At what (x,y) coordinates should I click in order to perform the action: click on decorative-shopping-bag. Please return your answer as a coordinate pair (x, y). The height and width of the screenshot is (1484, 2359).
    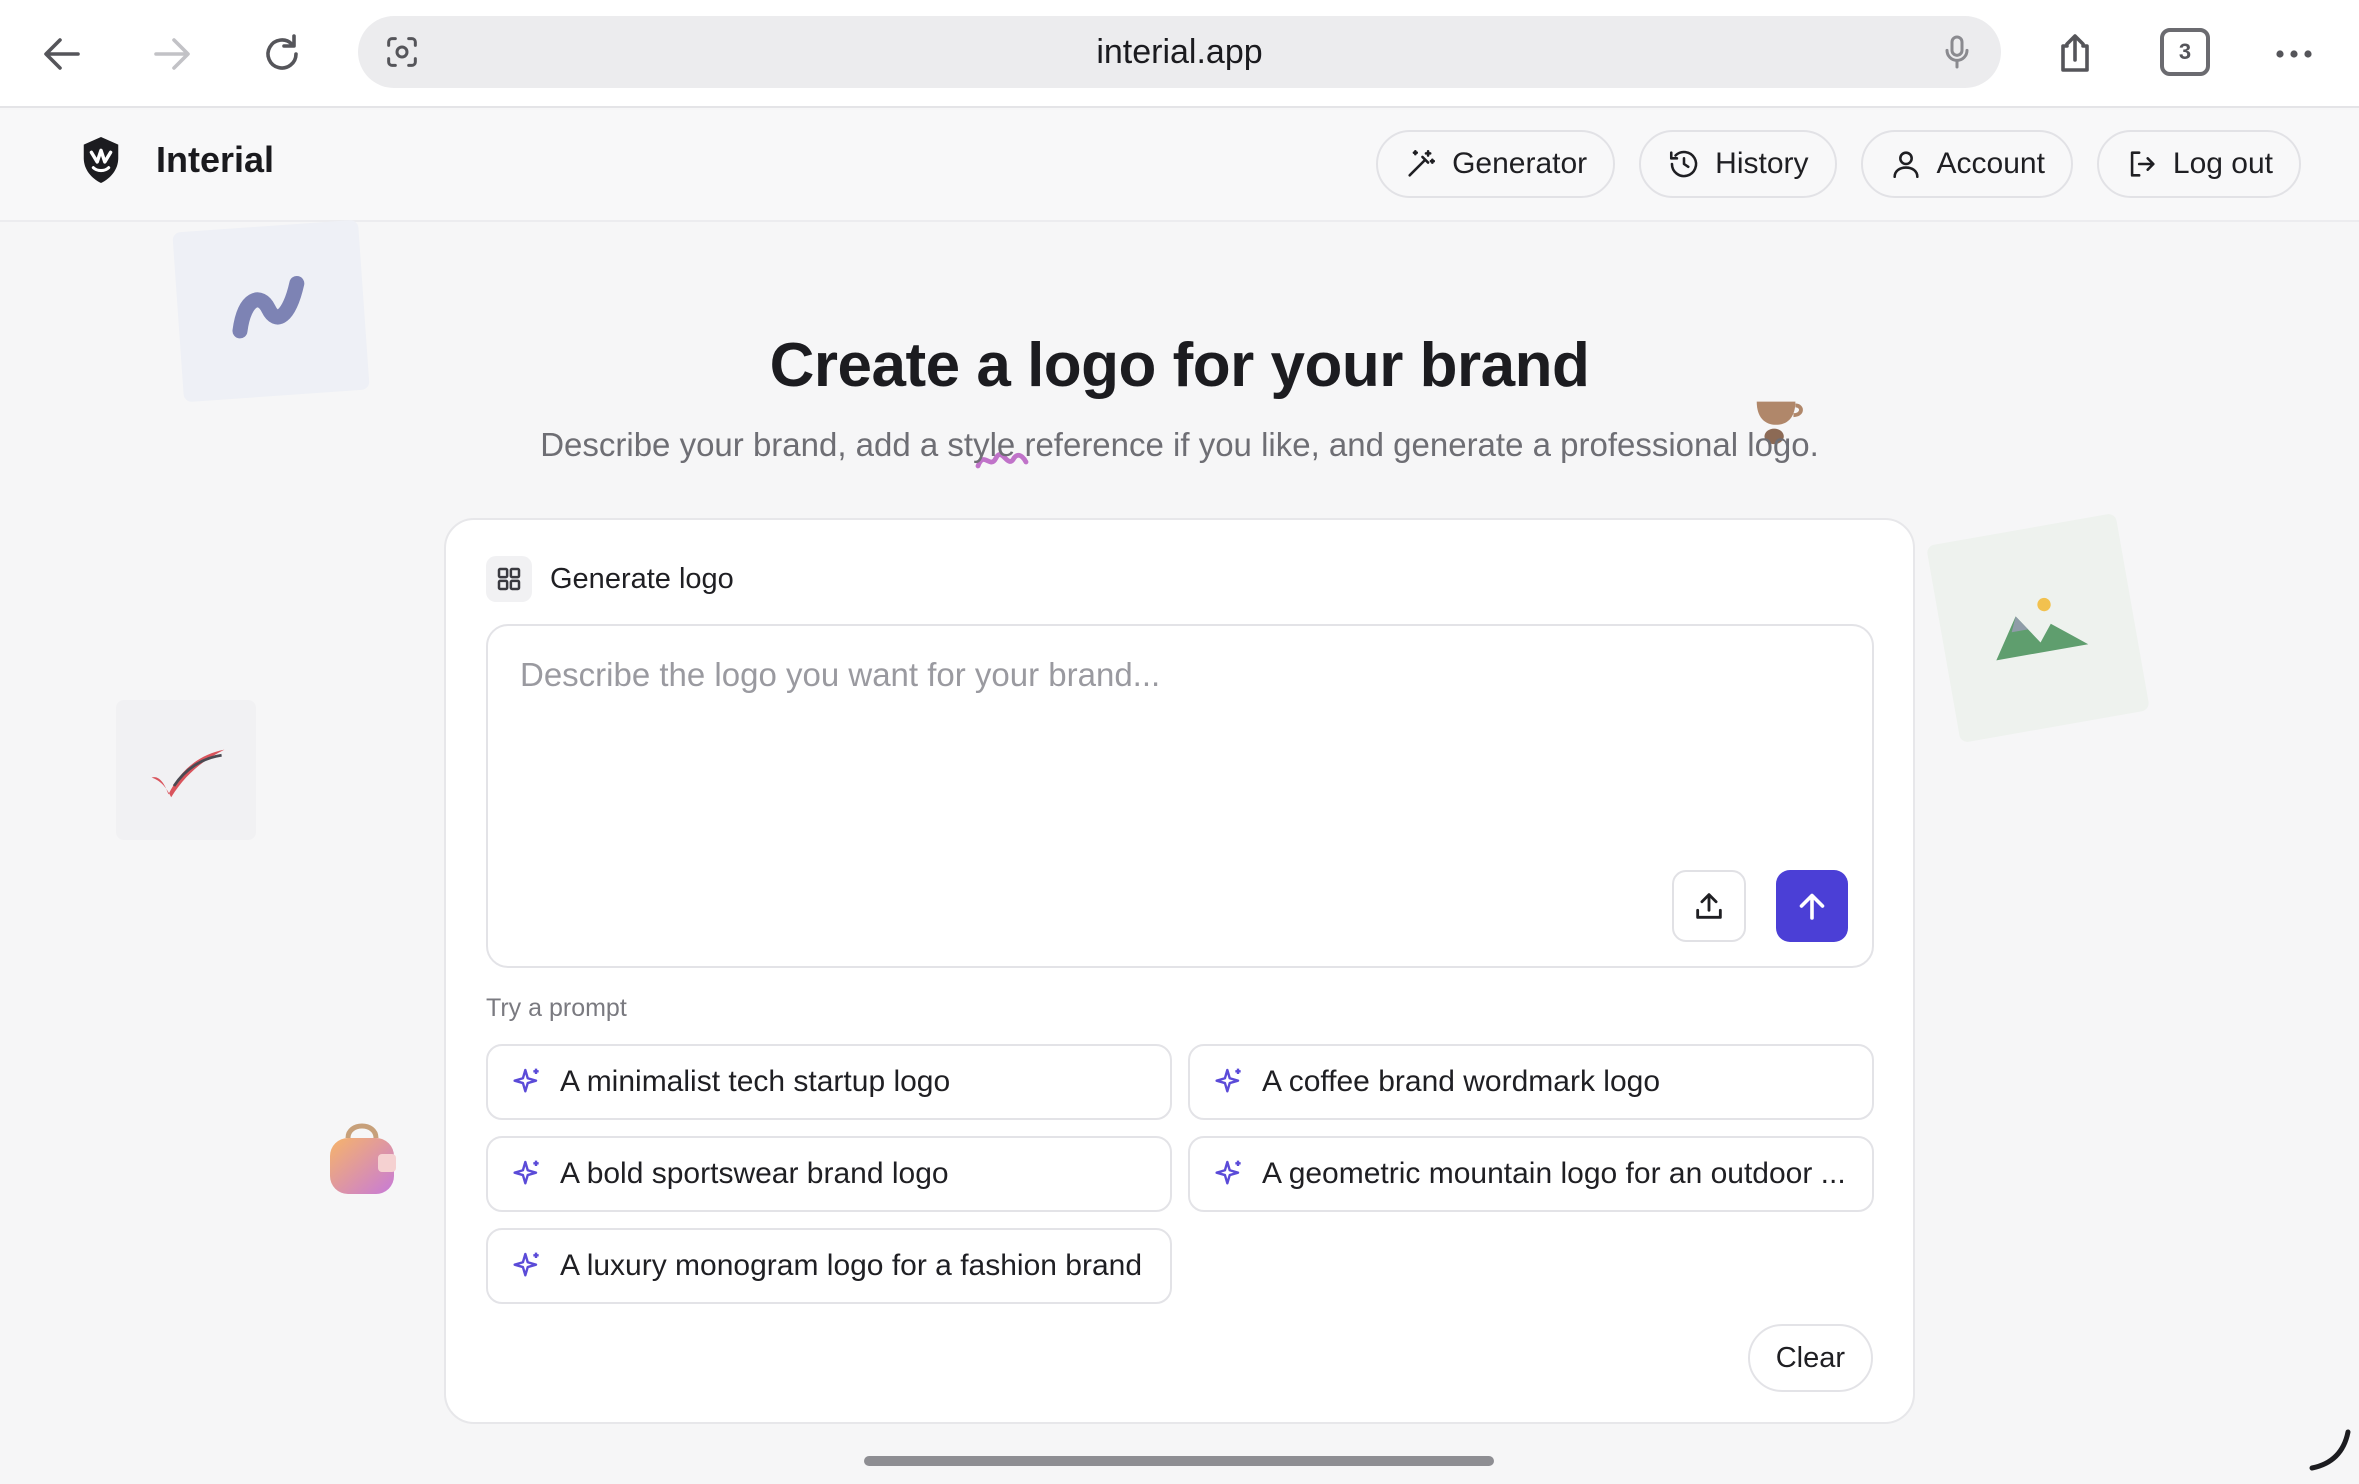
    Looking at the image, I should click on (362, 1155).